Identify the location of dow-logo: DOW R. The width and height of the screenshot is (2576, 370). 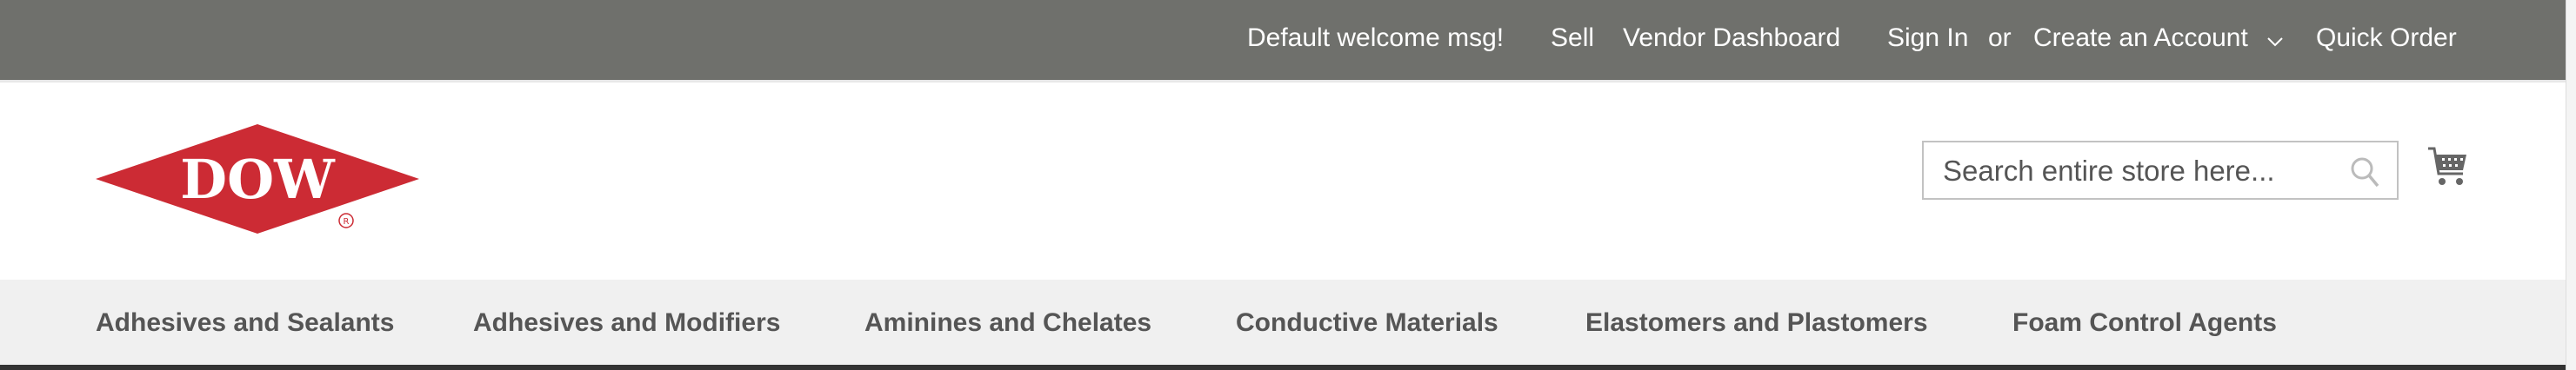
(259, 182).